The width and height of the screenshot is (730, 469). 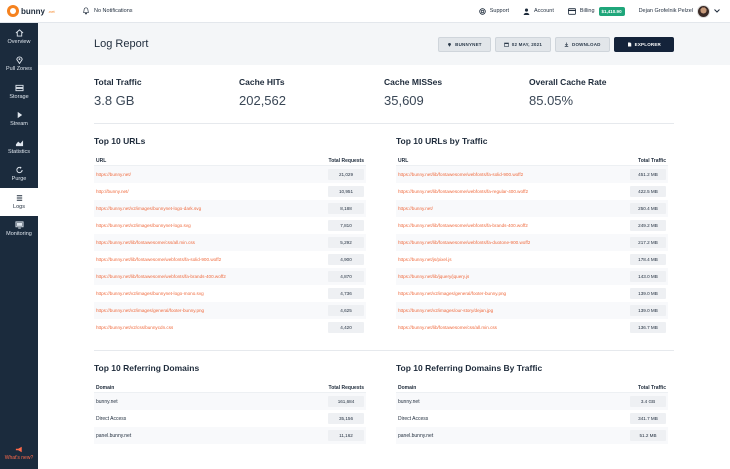 What do you see at coordinates (611, 11) in the screenshot?
I see `balance-badge: $1,410.90` at bounding box center [611, 11].